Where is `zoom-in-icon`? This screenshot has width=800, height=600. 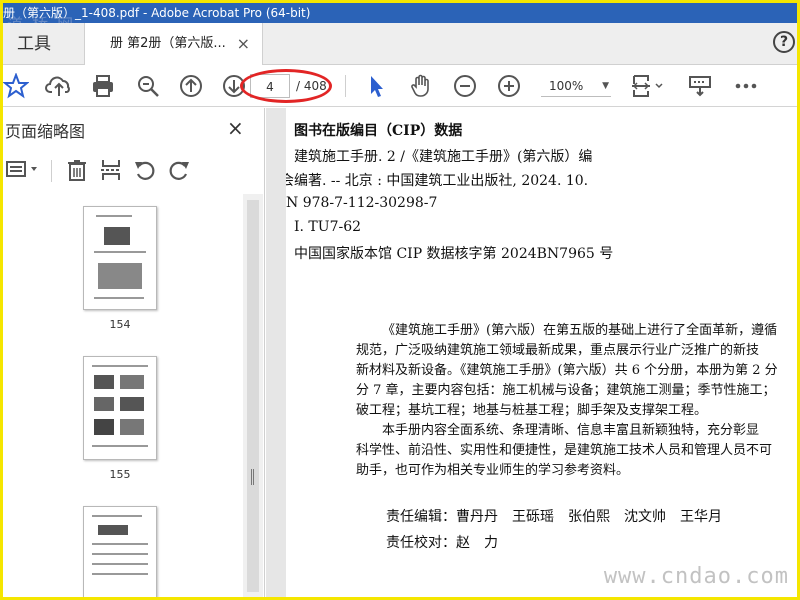
zoom-in-icon is located at coordinates (509, 86).